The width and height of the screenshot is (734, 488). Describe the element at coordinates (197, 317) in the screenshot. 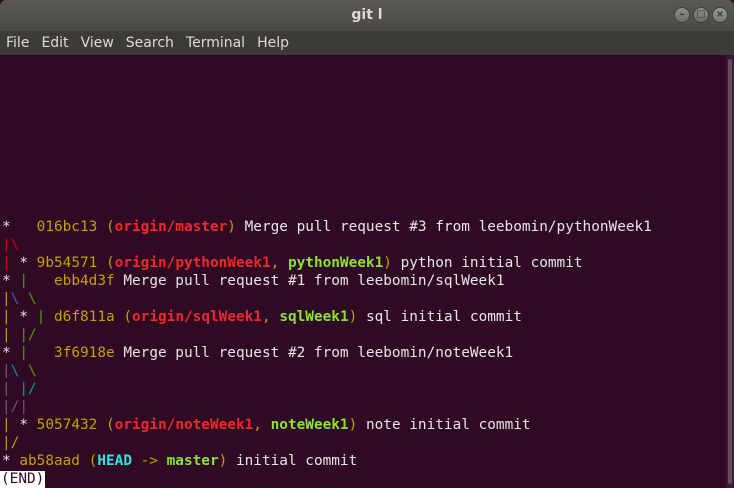

I see `ref-label: origin/sqlWeek1` at that location.